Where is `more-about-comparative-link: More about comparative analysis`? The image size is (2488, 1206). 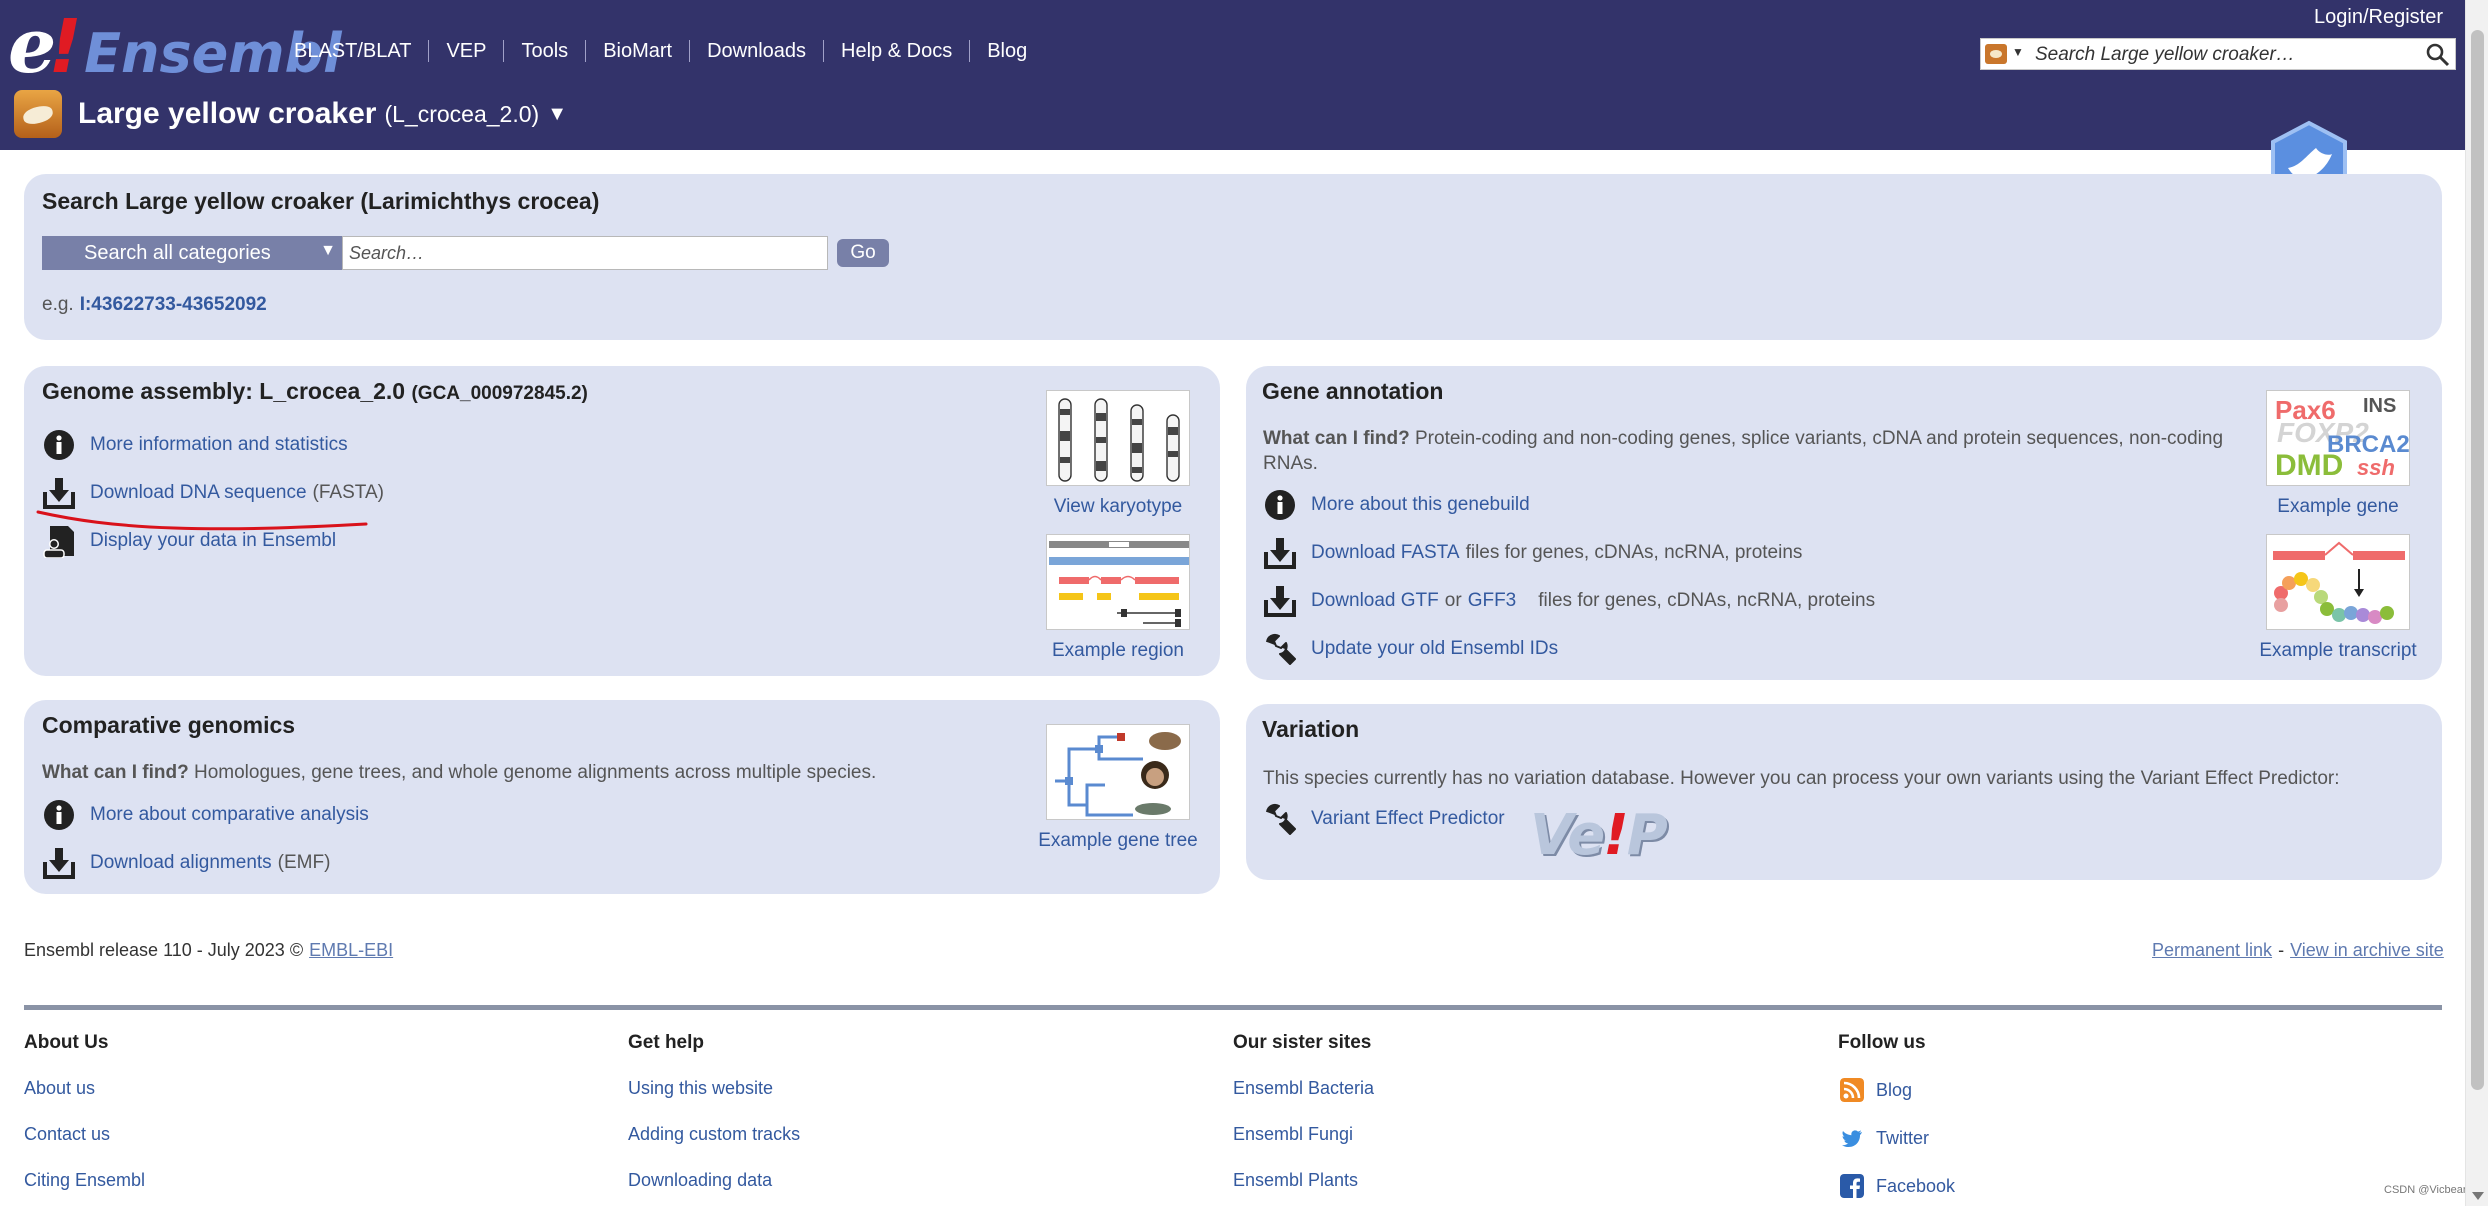 more-about-comparative-link: More about comparative analysis is located at coordinates (229, 815).